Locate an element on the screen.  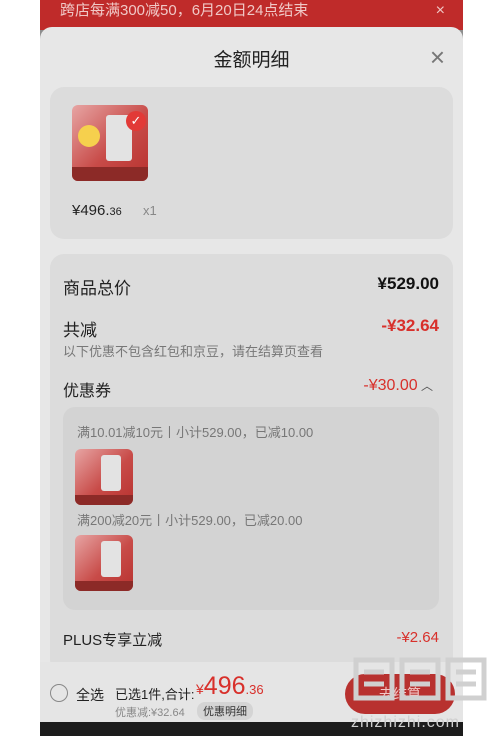
total-price-value: ¥529.00 is located at coordinates (408, 283).